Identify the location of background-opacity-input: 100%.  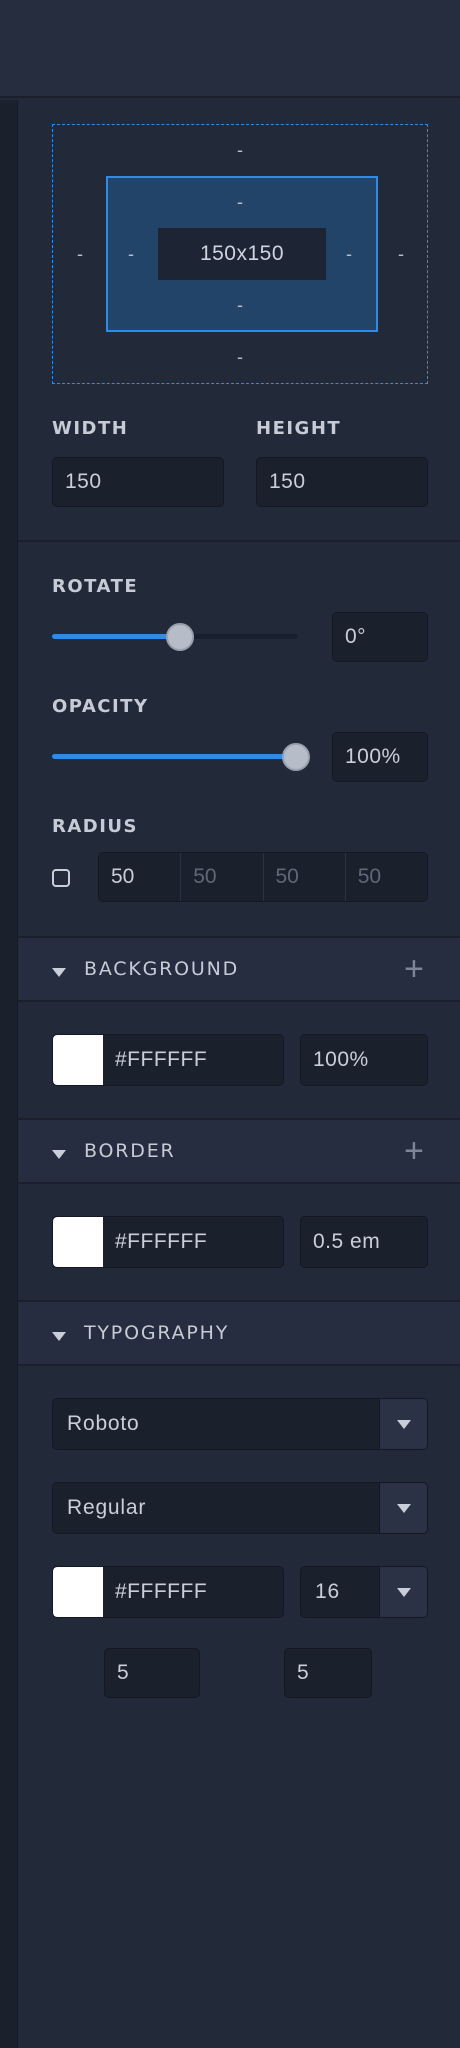
(364, 1060).